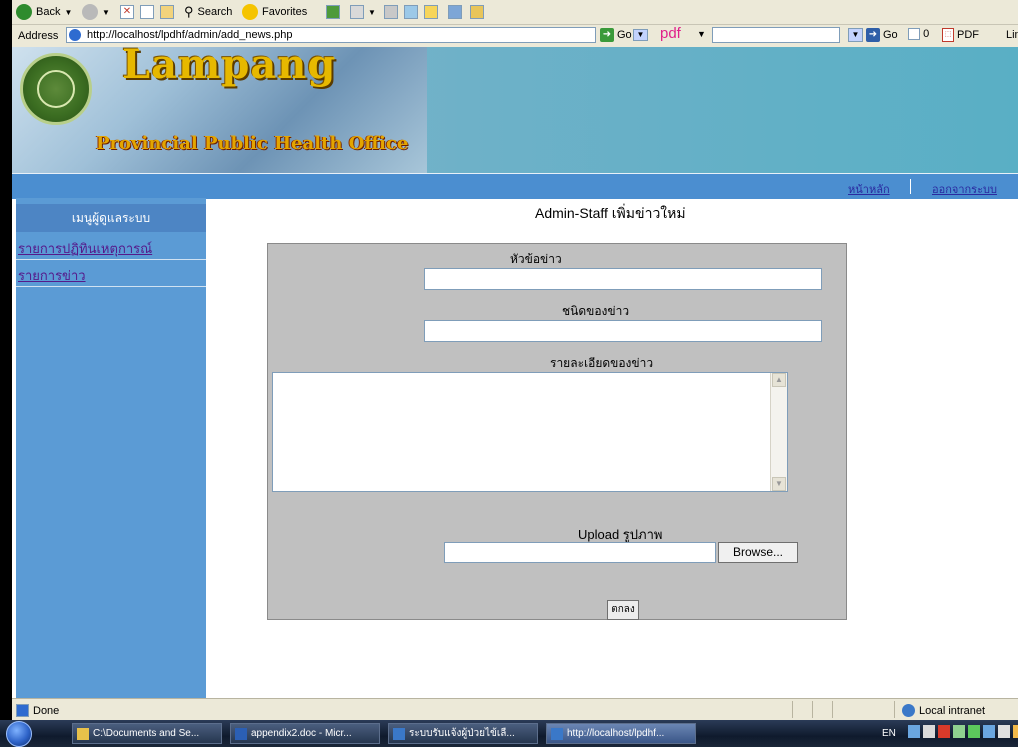  I want to click on health-office-seal-icon, so click(56, 89).